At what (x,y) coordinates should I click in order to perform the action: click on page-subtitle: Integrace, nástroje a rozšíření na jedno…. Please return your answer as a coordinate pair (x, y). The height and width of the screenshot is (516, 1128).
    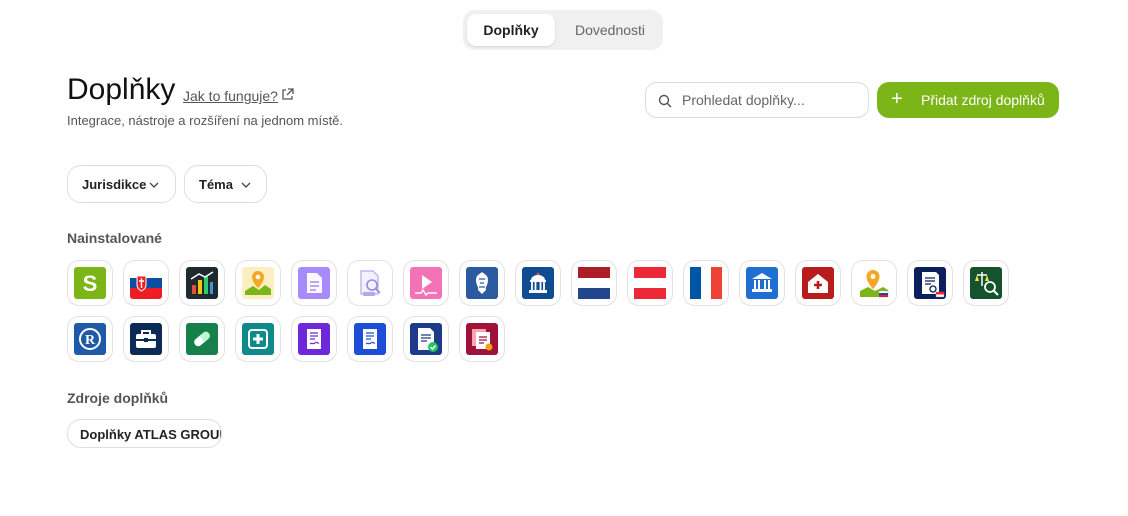
    Looking at the image, I should click on (205, 120).